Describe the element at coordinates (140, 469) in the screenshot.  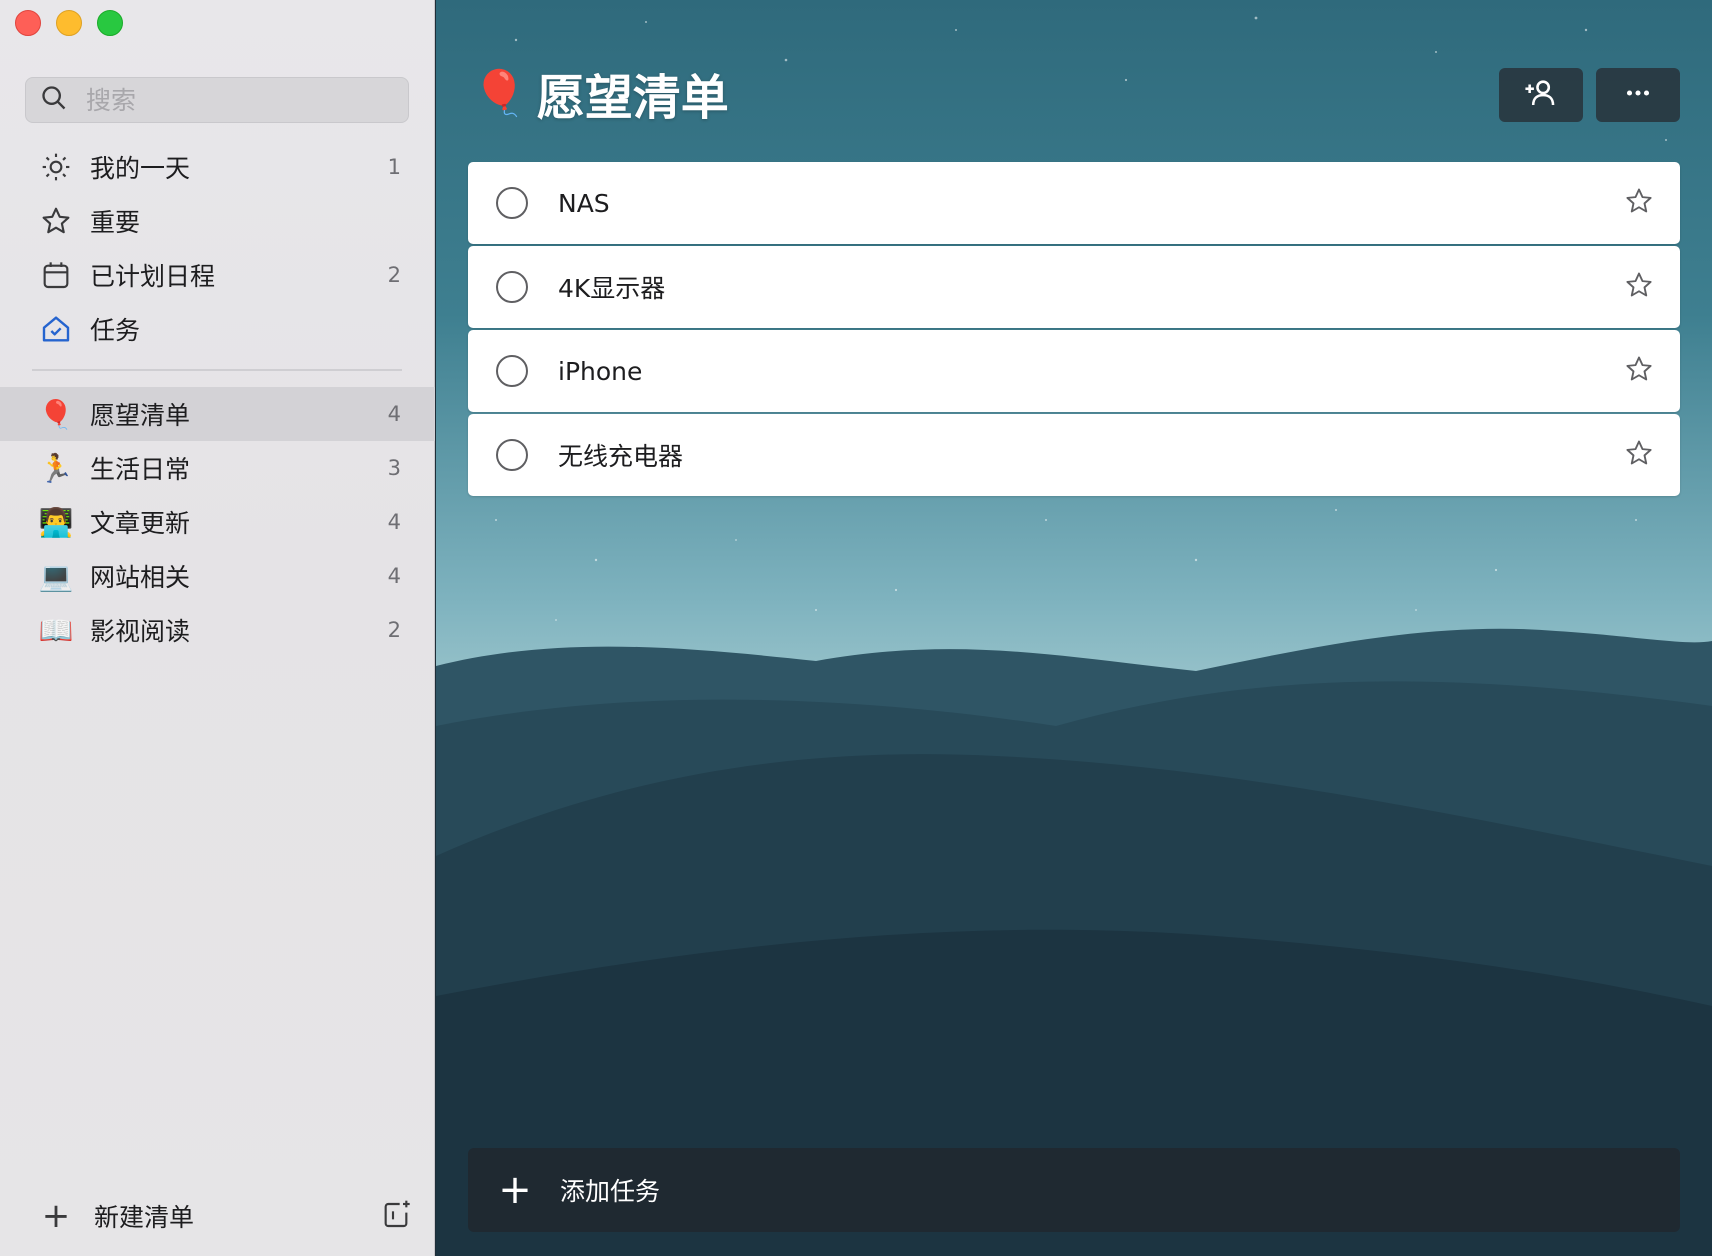
I see `sidebar-item-label: 生活日常` at that location.